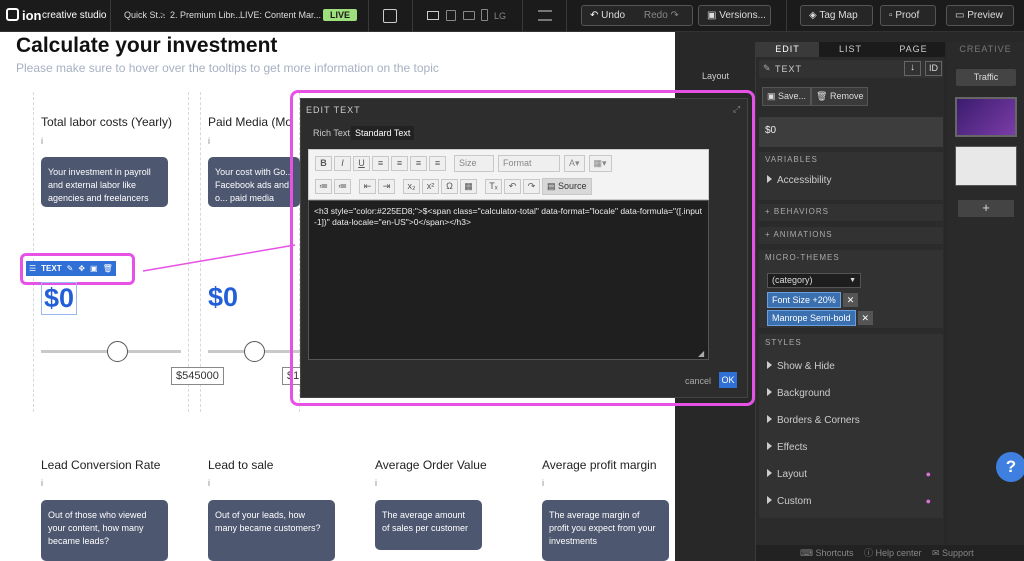  I want to click on undo-icon: ↶, so click(512, 186).